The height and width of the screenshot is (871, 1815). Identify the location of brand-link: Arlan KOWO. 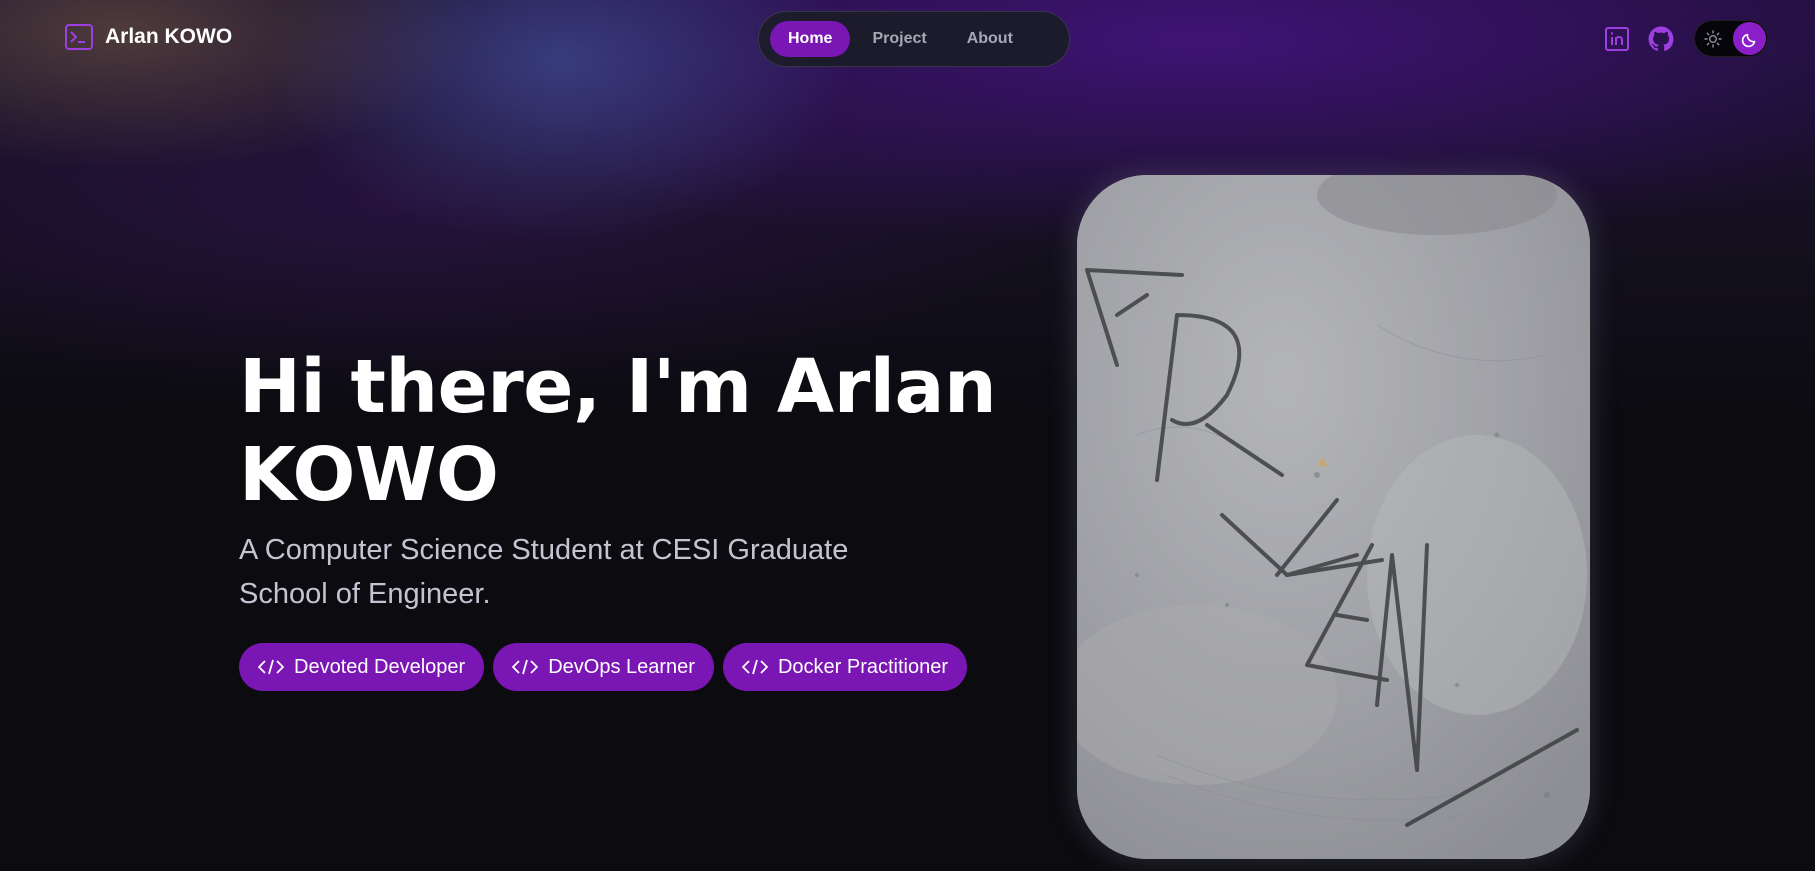
(148, 37).